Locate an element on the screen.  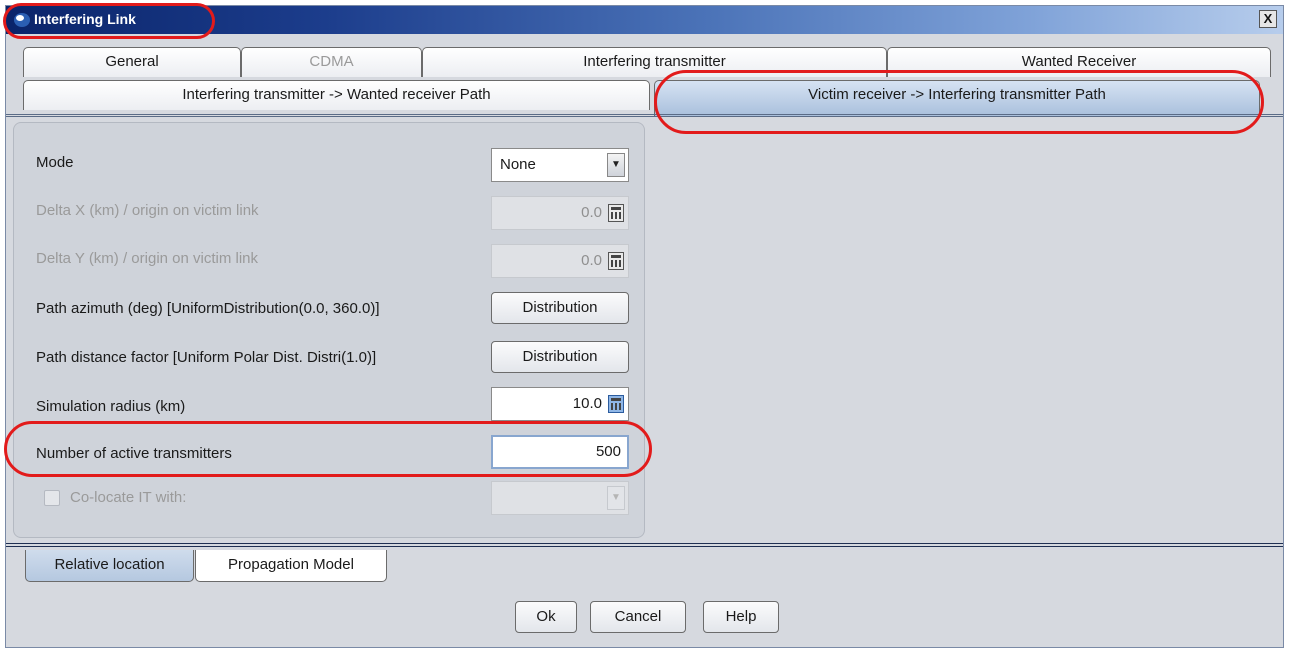
path-distance-distribution-button: Distribution is located at coordinates (560, 357).